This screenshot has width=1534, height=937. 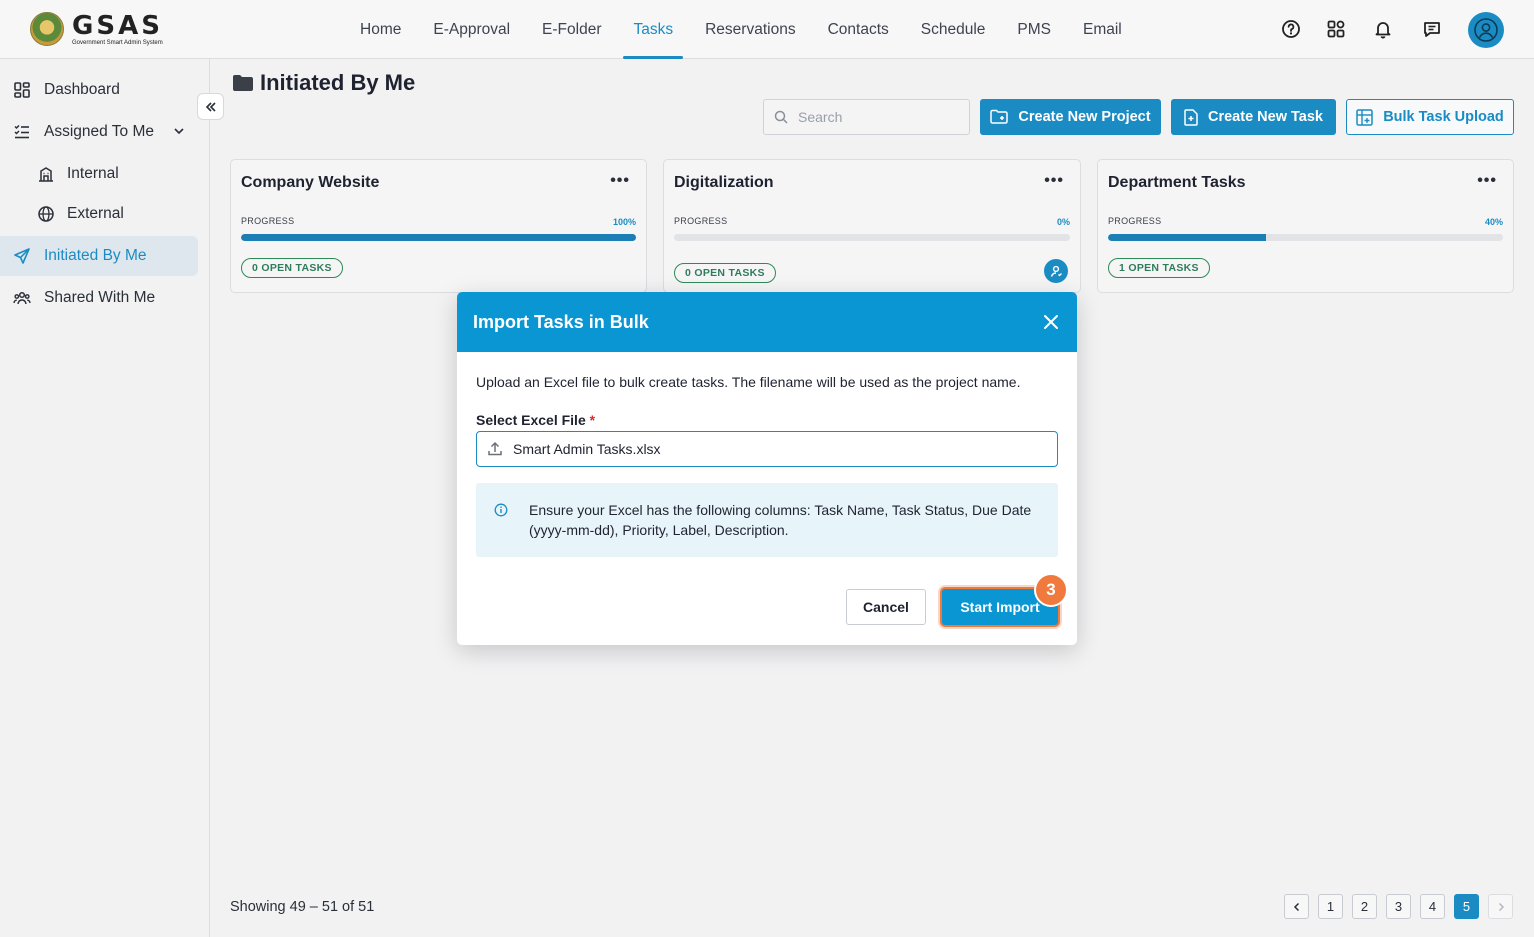 I want to click on double-chevron-left-icon, so click(x=210, y=106).